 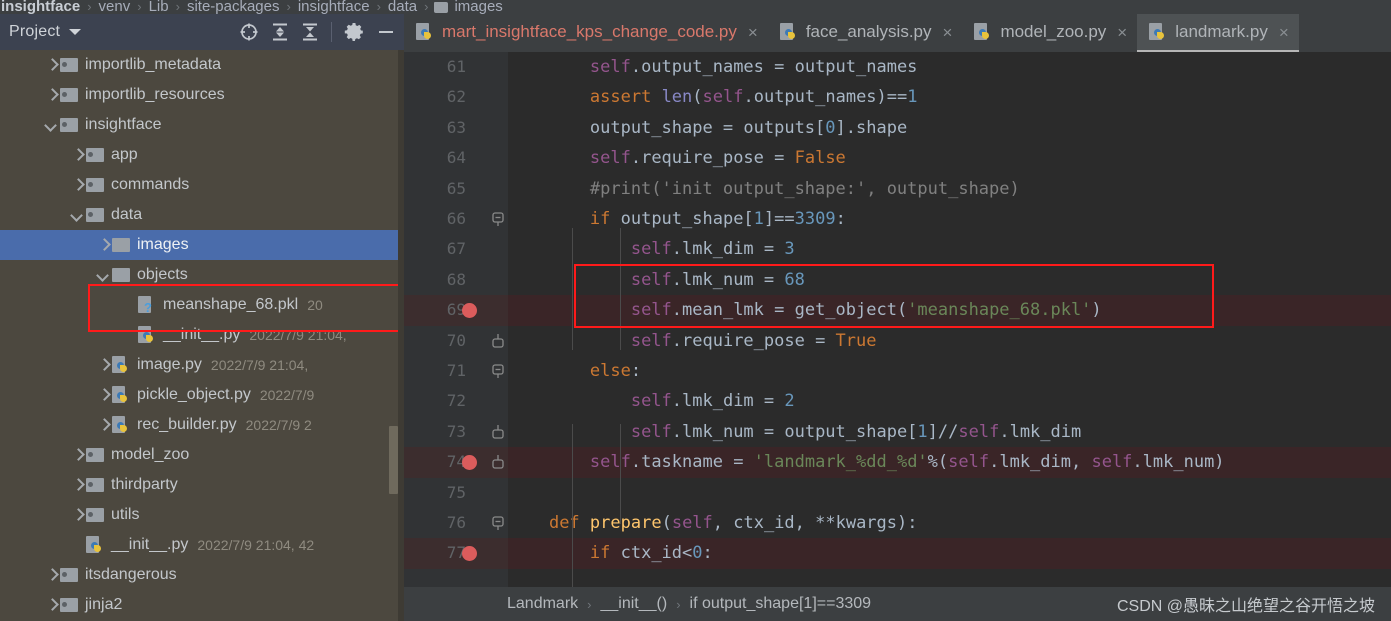 What do you see at coordinates (949, 371) in the screenshot?
I see `code-line: else:` at bounding box center [949, 371].